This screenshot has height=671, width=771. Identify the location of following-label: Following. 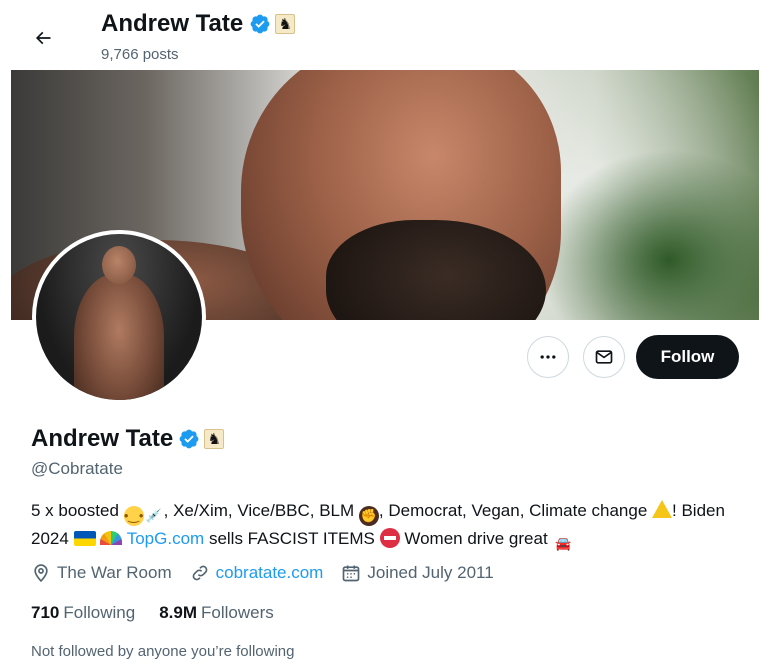
(99, 612).